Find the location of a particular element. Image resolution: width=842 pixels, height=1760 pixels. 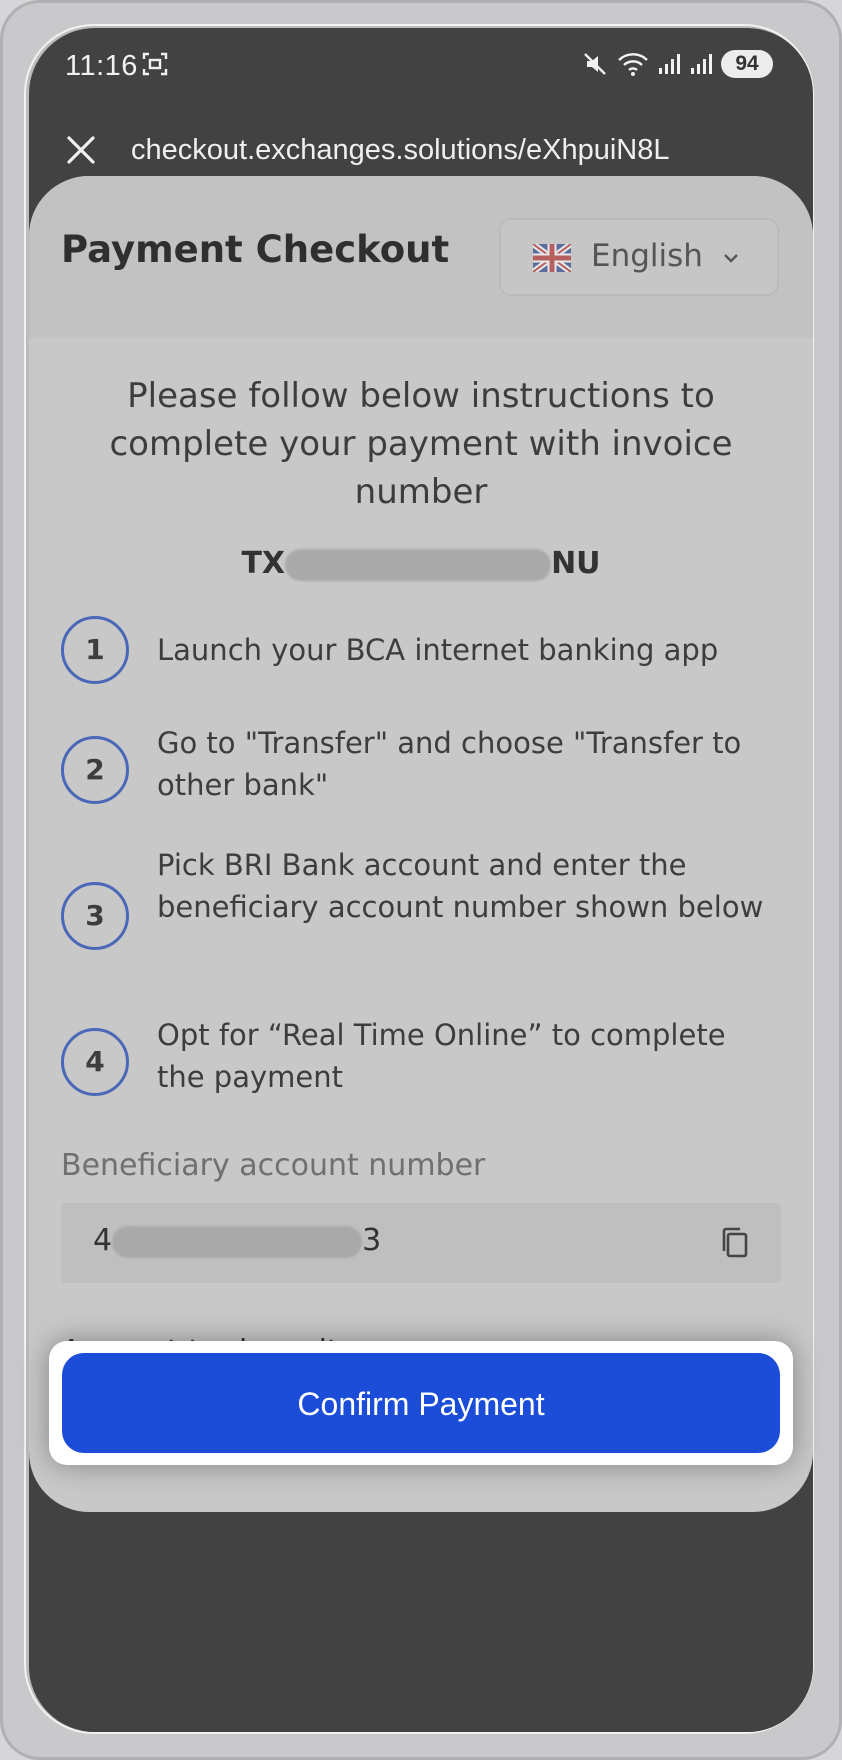

step-number: 2 is located at coordinates (95, 770).